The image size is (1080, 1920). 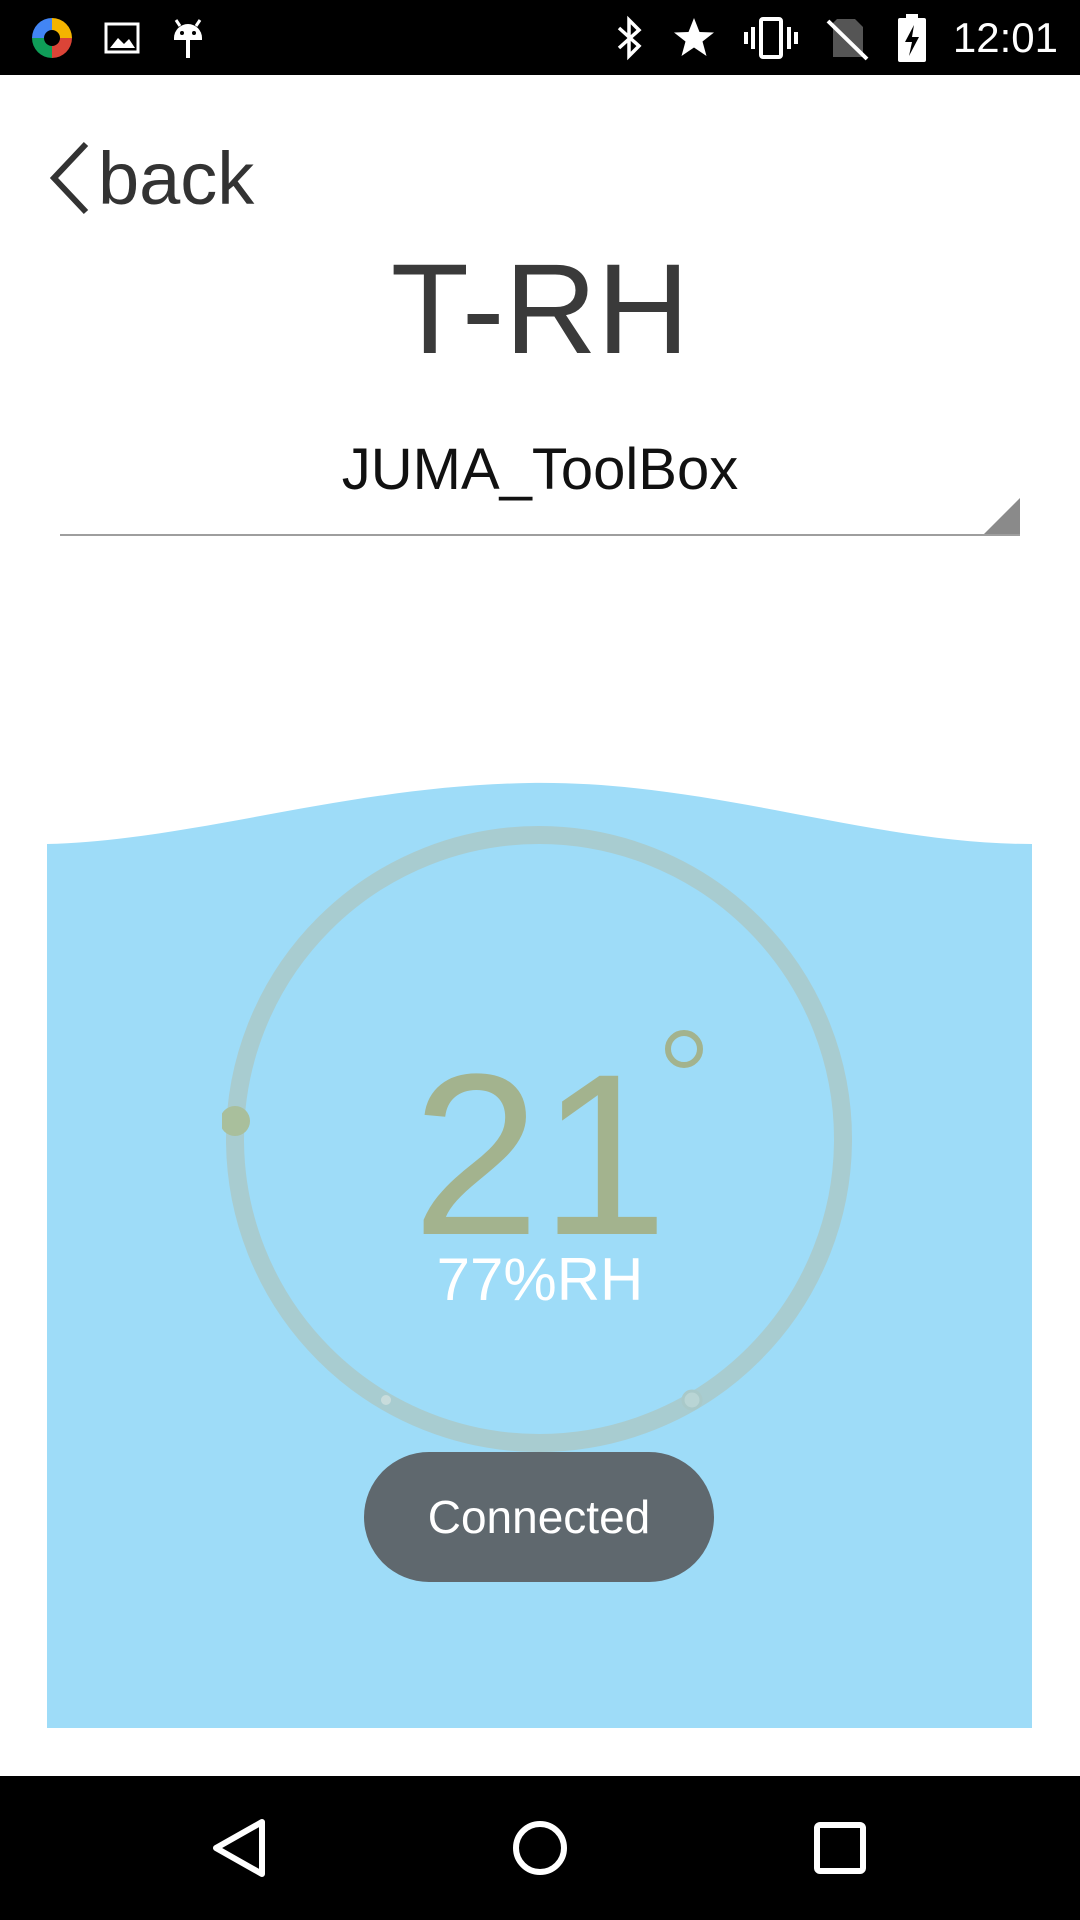 I want to click on android-debug-icon, so click(x=188, y=38).